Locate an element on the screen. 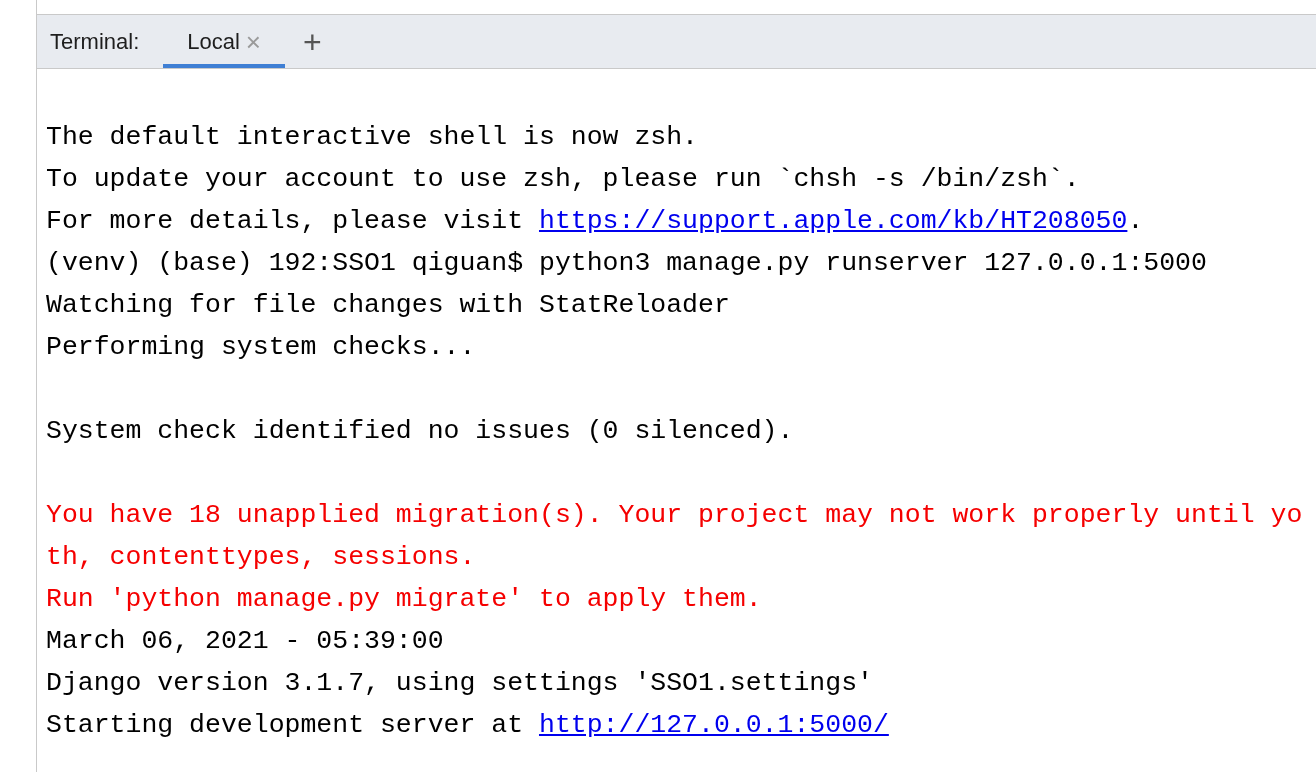 The width and height of the screenshot is (1316, 772). output-line: The default interactive shell is now zsh. is located at coordinates (372, 137).